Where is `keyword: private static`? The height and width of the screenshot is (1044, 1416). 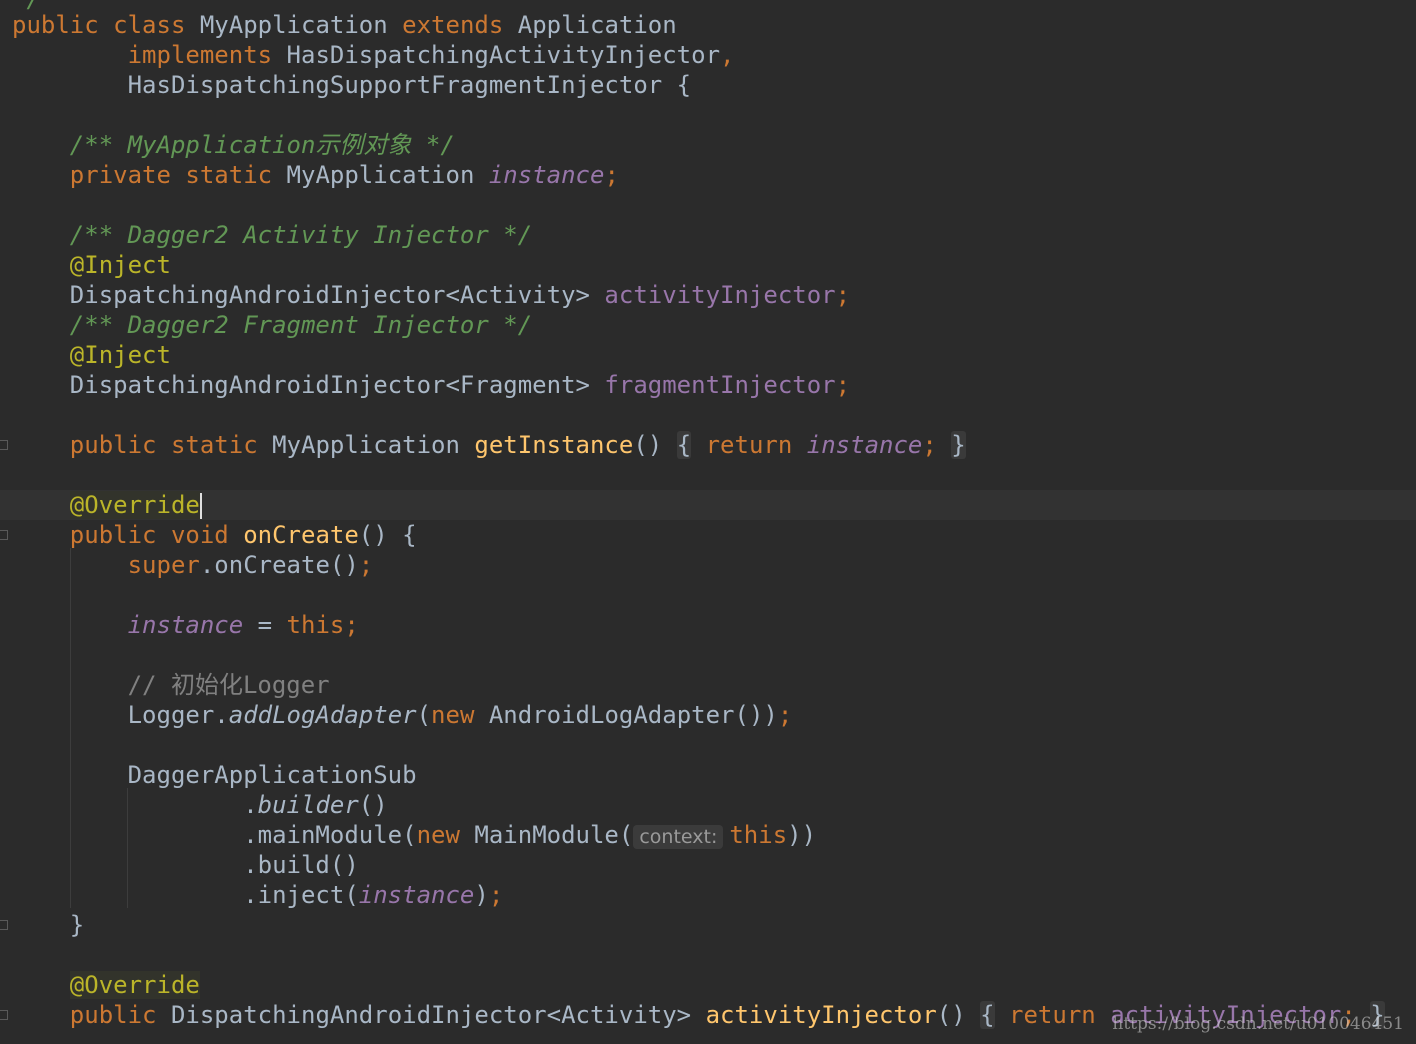
keyword: private static is located at coordinates (171, 175).